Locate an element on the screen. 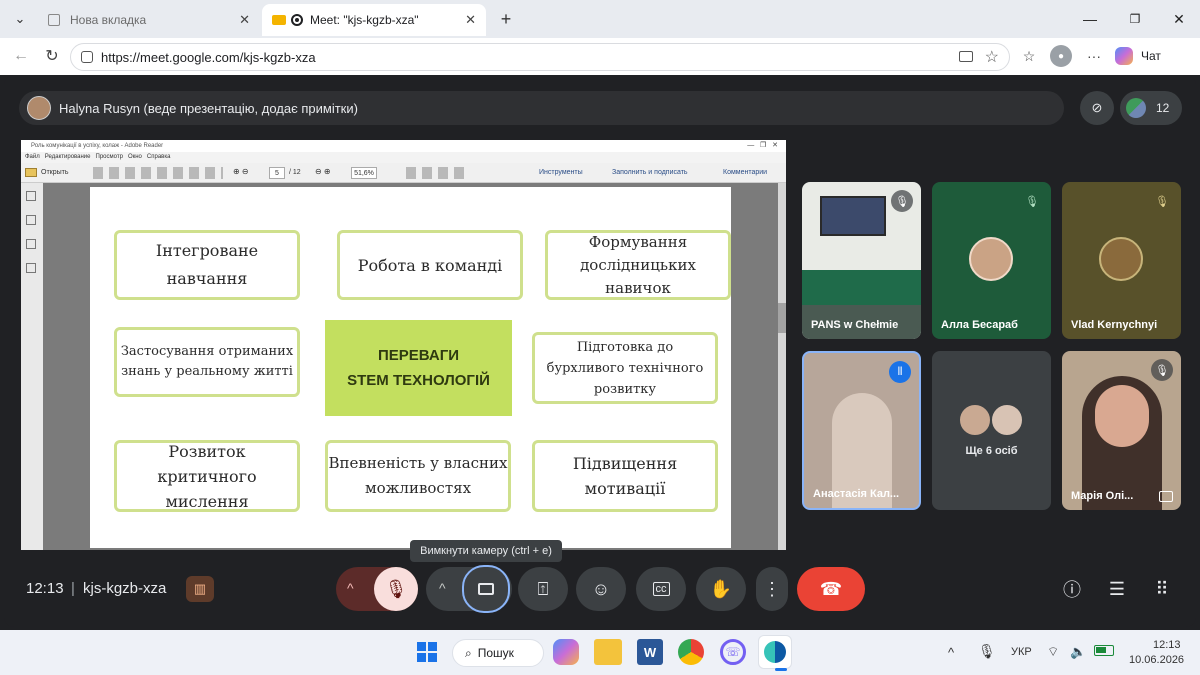 This screenshot has width=1200, height=675. benefit-box: Формування дослідницьких навичок is located at coordinates (638, 265).